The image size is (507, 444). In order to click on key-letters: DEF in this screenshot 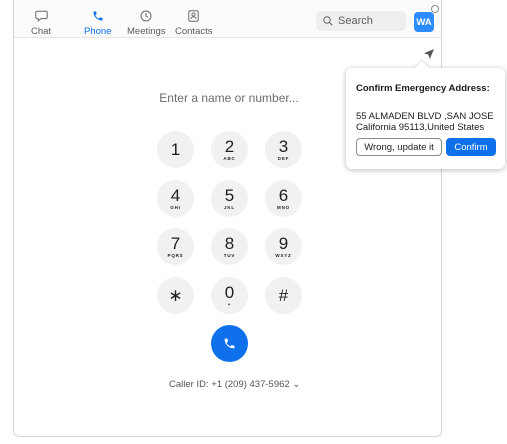, I will do `click(283, 158)`.